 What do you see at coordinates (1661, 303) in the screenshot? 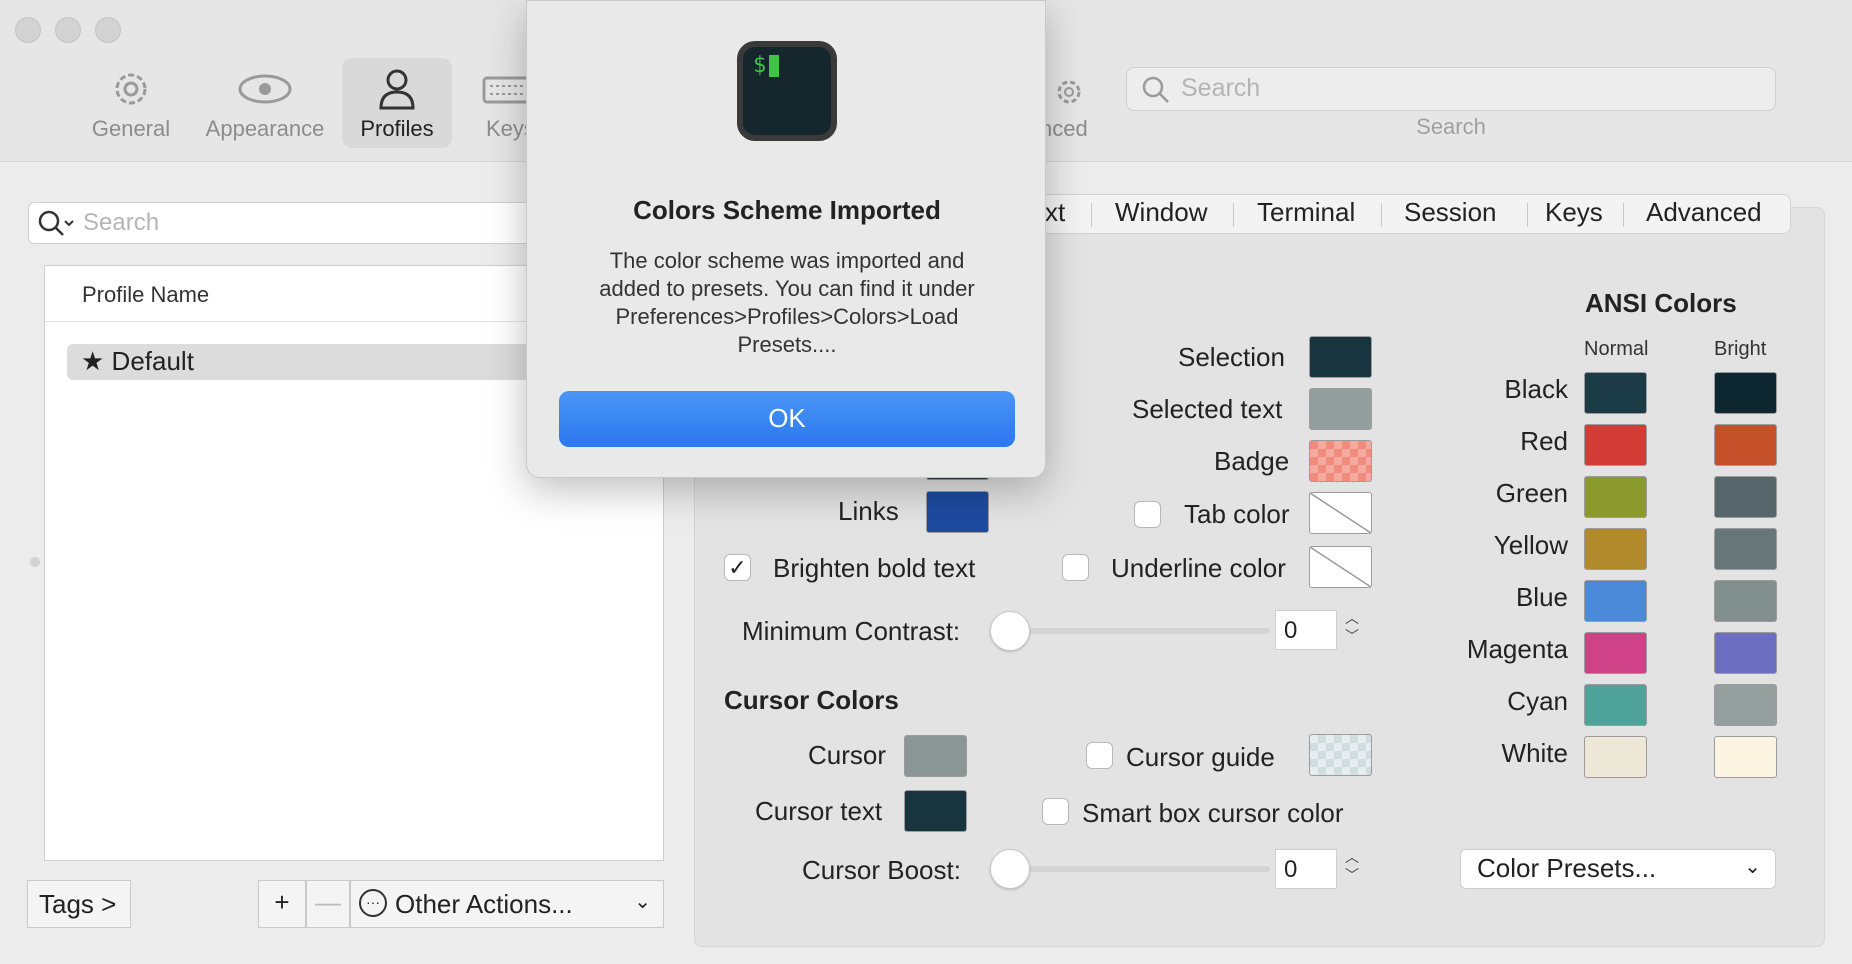
I see `ansi-colors-title: ANSI Colors` at bounding box center [1661, 303].